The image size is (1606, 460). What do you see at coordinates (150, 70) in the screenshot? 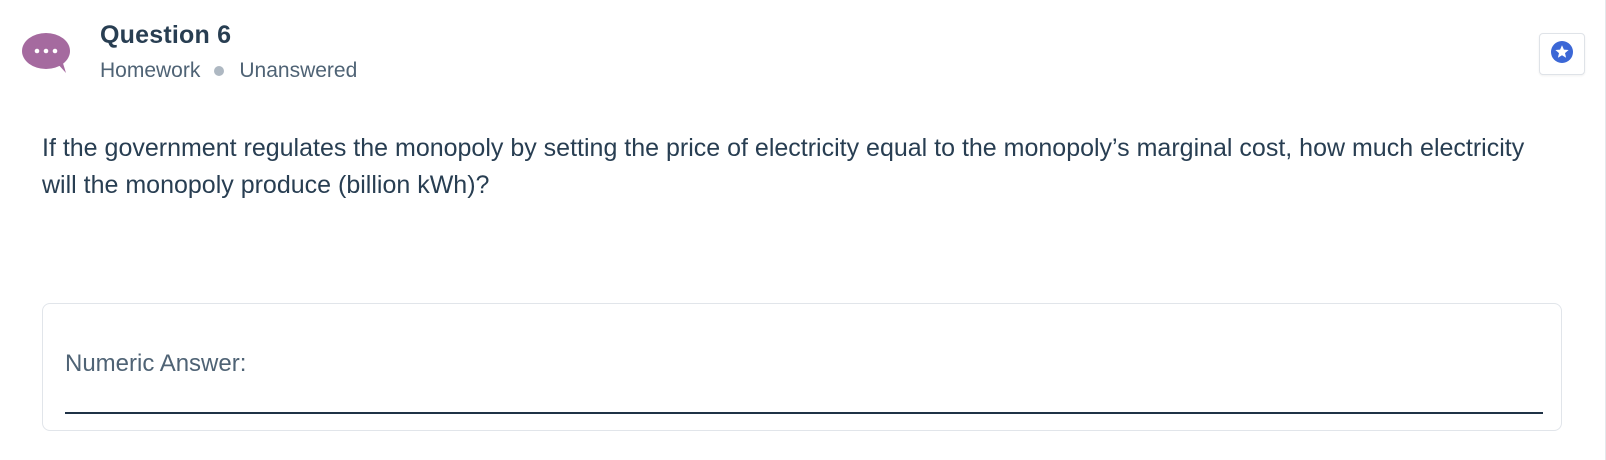
I see `question-category: Homework` at bounding box center [150, 70].